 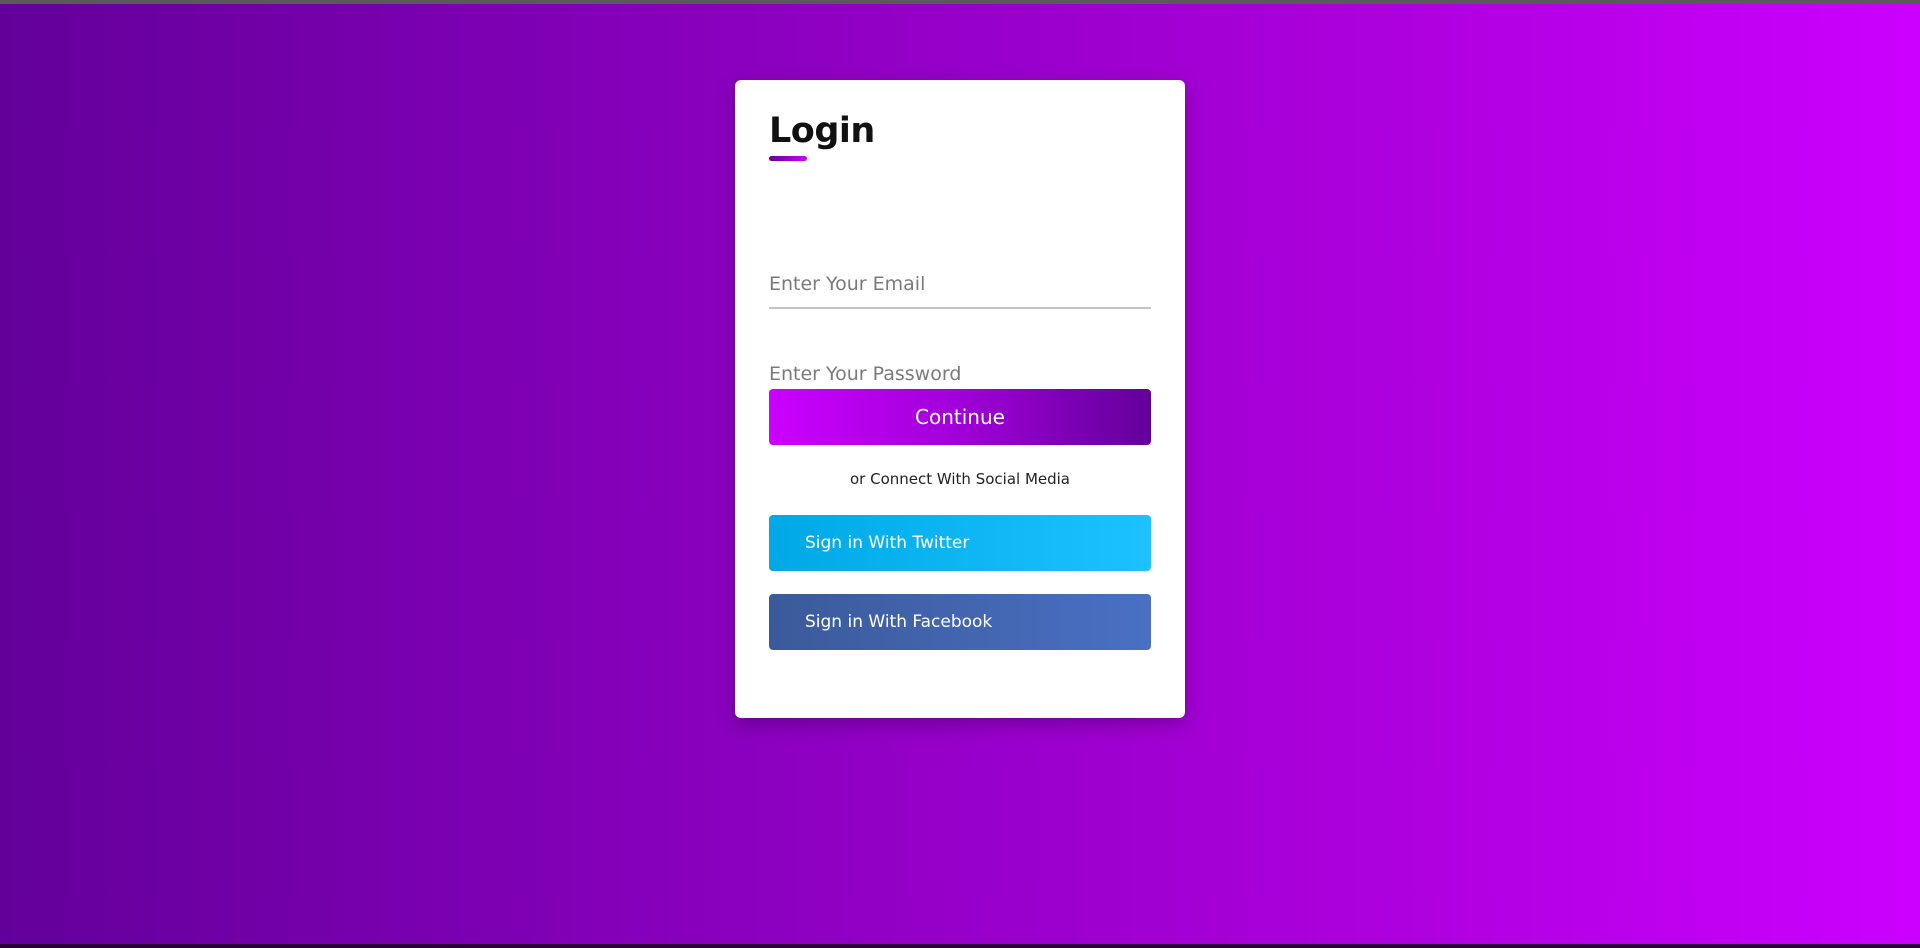 What do you see at coordinates (788, 158) in the screenshot?
I see `title-underline` at bounding box center [788, 158].